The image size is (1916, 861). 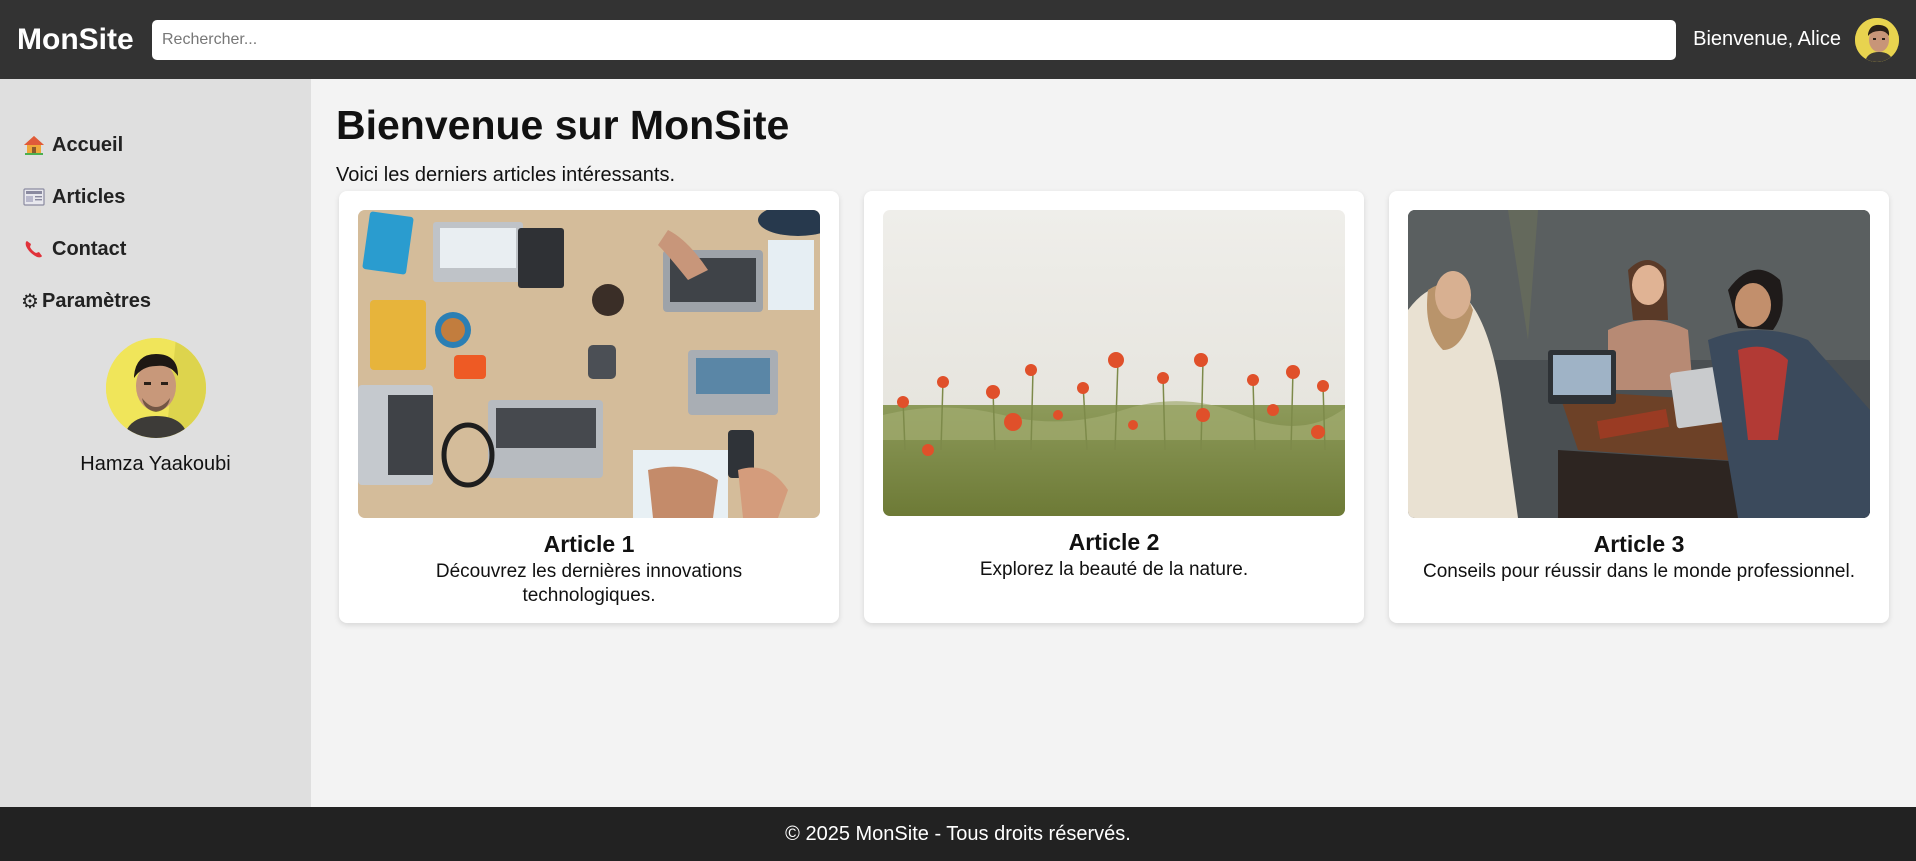 What do you see at coordinates (563, 125) in the screenshot?
I see `page-title: Bienvenue sur MonSite` at bounding box center [563, 125].